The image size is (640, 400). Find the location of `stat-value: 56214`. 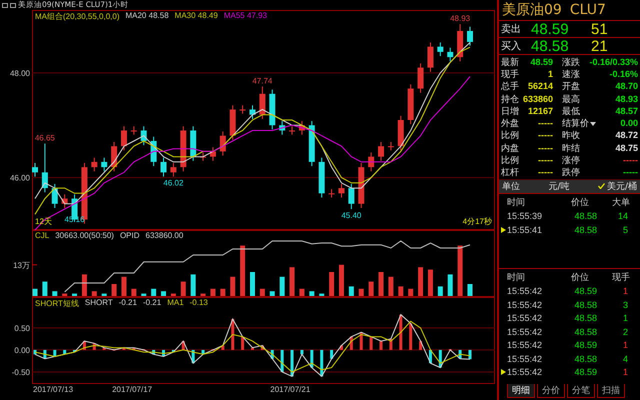

stat-value: 56214 is located at coordinates (540, 86).